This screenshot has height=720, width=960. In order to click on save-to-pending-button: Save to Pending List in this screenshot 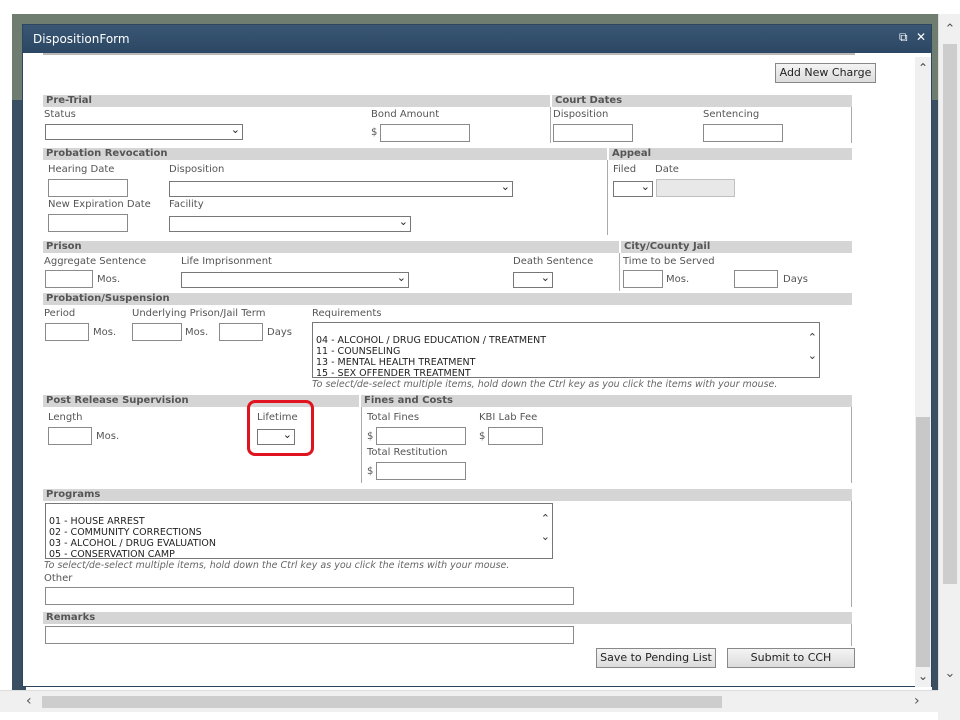, I will do `click(656, 658)`.